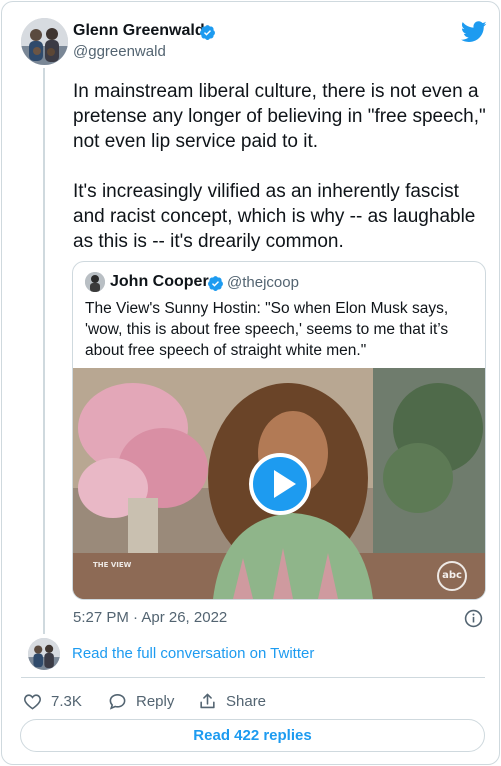  What do you see at coordinates (44, 654) in the screenshot?
I see `author-avatar-small` at bounding box center [44, 654].